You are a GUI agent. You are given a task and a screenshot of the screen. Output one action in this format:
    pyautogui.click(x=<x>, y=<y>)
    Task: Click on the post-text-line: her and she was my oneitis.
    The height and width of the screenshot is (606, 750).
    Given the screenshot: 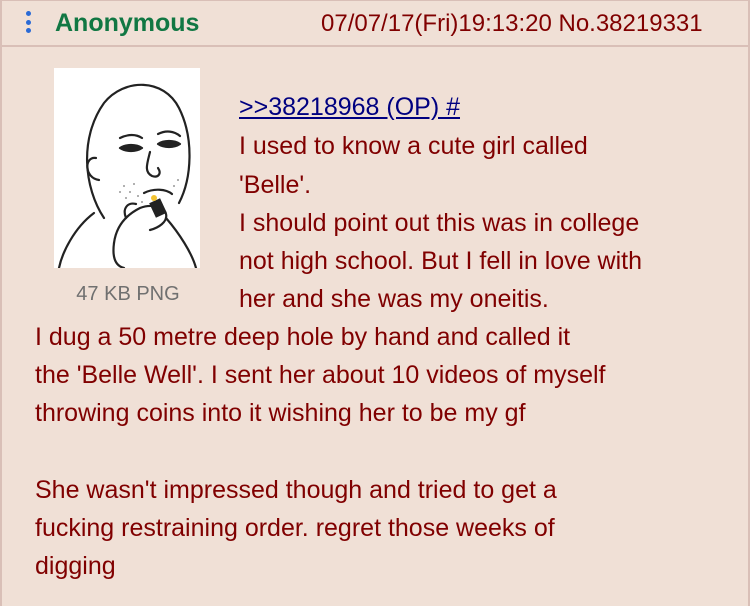 What is the action you would take?
    pyautogui.click(x=394, y=299)
    